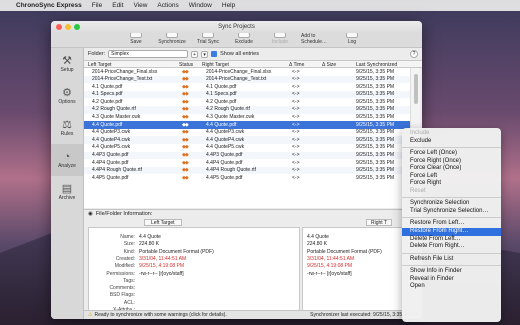 The image size is (520, 325). Describe the element at coordinates (67, 64) in the screenshot. I see `sidebar-item-setup: ⚒ Setup` at that location.